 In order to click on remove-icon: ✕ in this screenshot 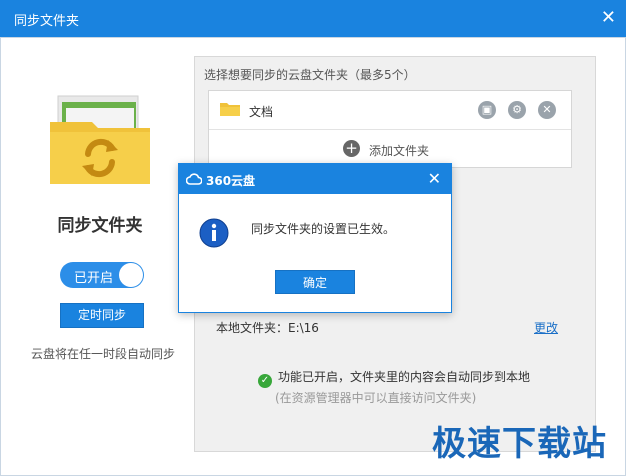, I will do `click(547, 110)`.